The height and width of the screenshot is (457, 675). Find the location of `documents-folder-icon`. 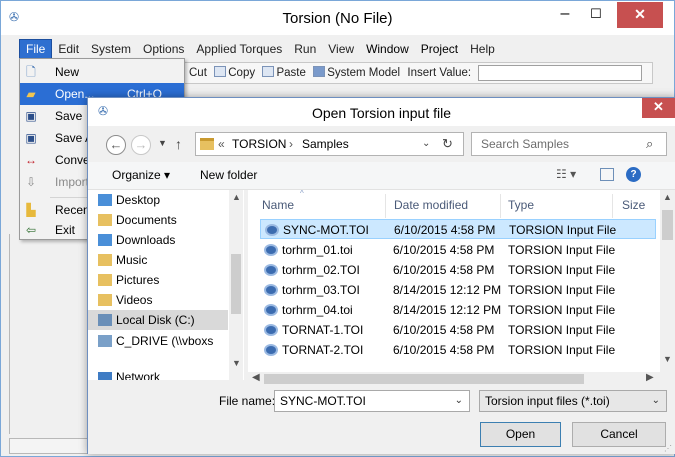

documents-folder-icon is located at coordinates (105, 220).